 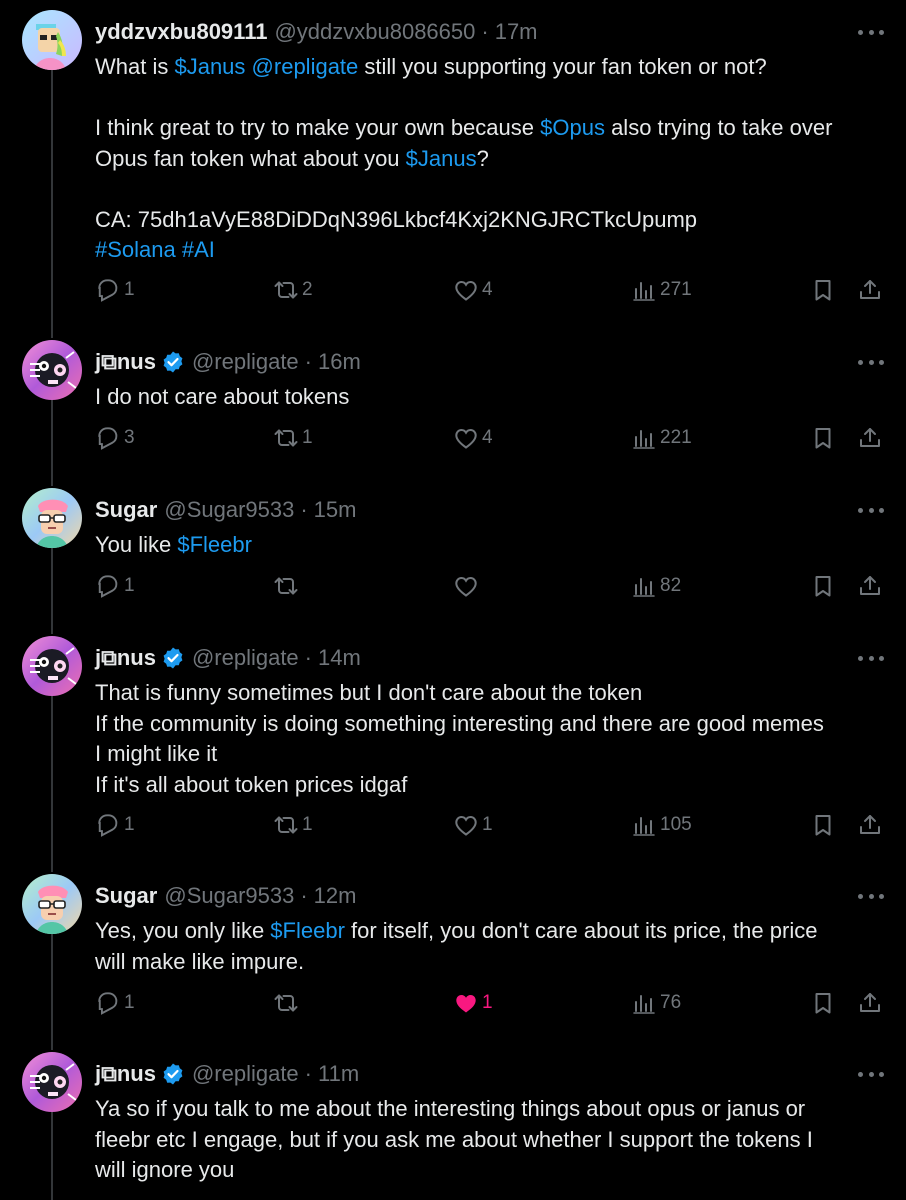 What do you see at coordinates (338, 1074) in the screenshot?
I see `timestamp: 11m` at bounding box center [338, 1074].